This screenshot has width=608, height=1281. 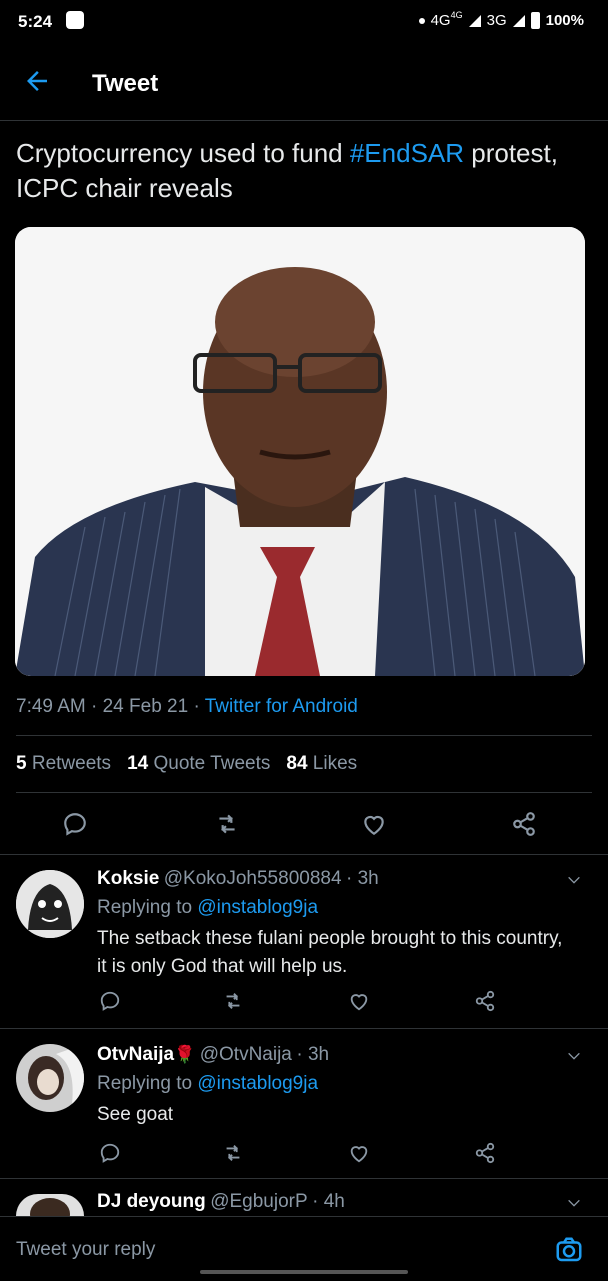 What do you see at coordinates (246, 1054) in the screenshot?
I see `reply-author-handle: @OtvNaija` at bounding box center [246, 1054].